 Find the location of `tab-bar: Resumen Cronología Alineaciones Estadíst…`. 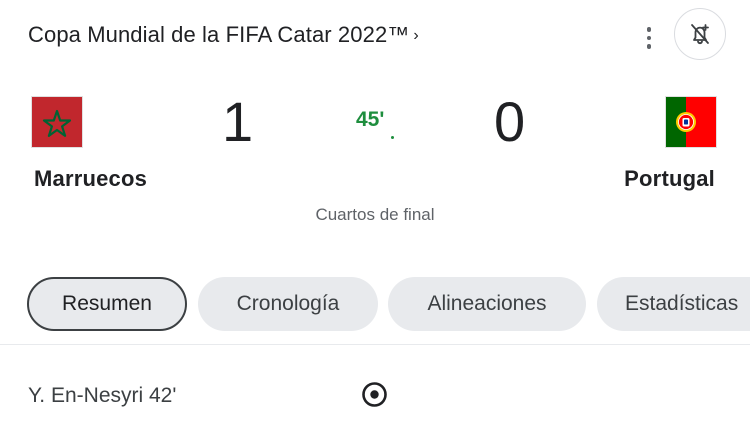

tab-bar: Resumen Cronología Alineaciones Estadíst… is located at coordinates (388, 304).